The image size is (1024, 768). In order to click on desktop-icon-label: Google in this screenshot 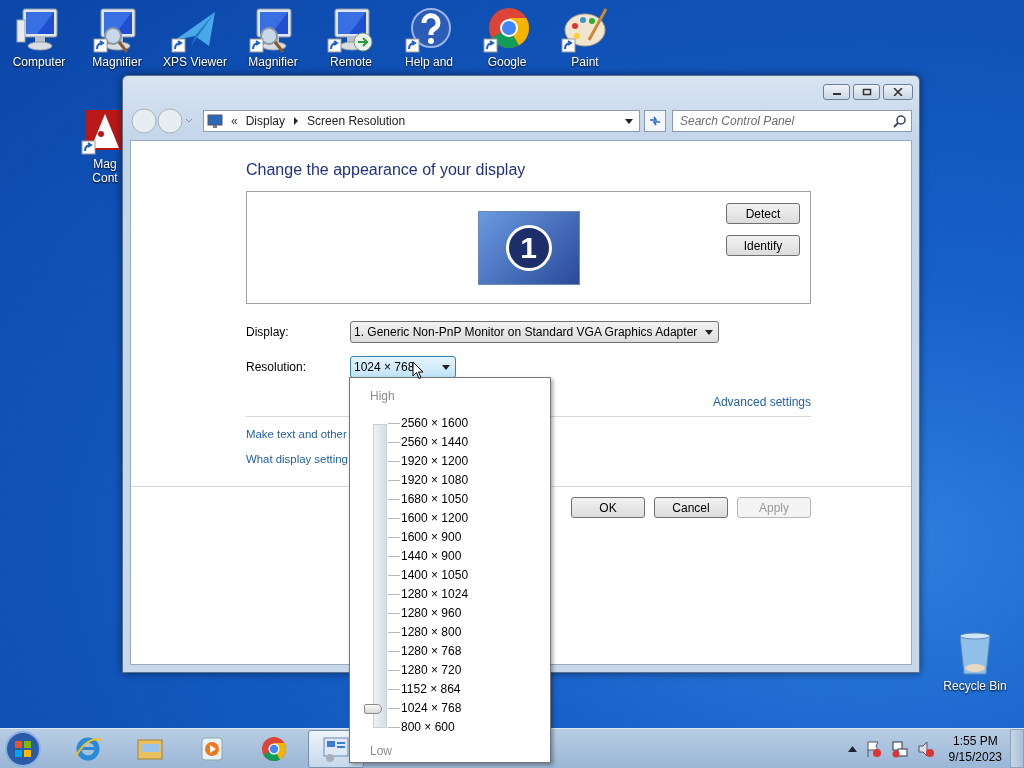, I will do `click(507, 62)`.